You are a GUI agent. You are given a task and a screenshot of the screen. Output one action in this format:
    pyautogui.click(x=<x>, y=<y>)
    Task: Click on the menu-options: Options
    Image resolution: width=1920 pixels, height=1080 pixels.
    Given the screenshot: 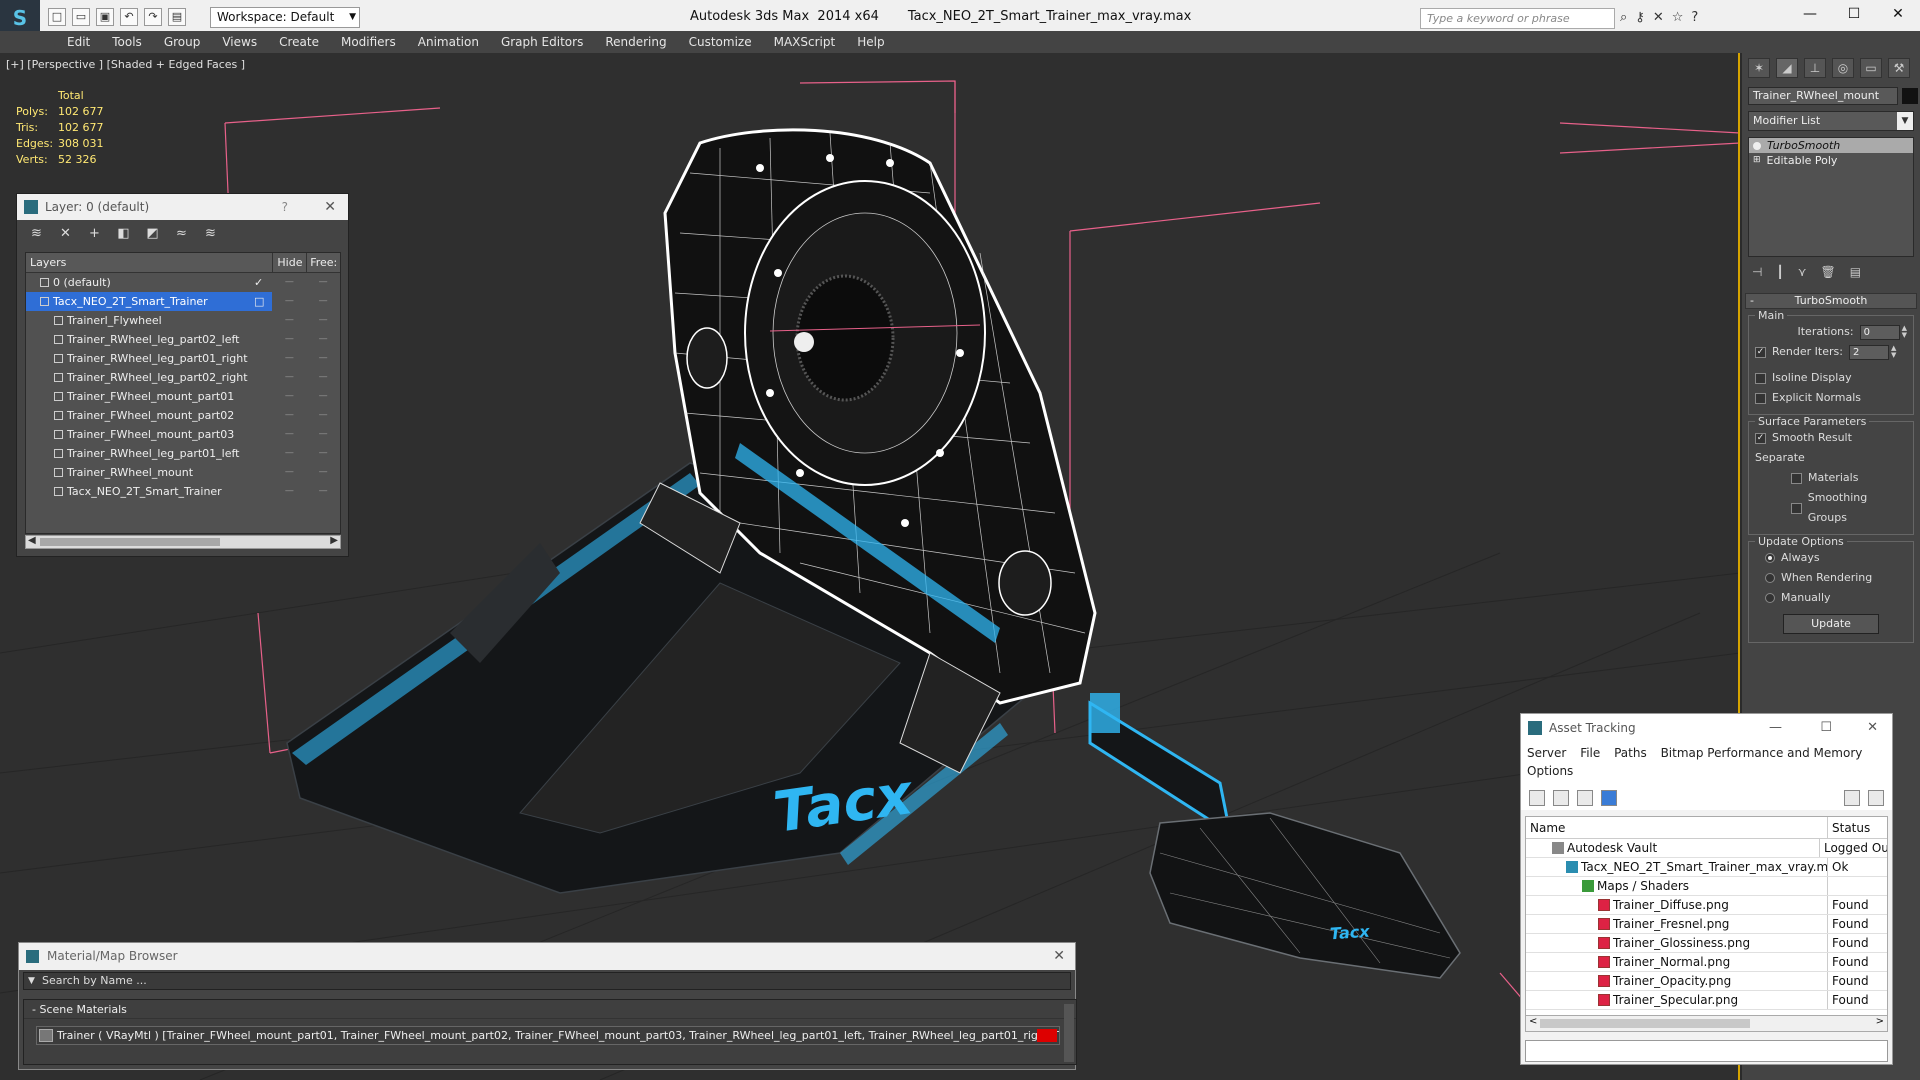 What is the action you would take?
    pyautogui.click(x=1550, y=771)
    